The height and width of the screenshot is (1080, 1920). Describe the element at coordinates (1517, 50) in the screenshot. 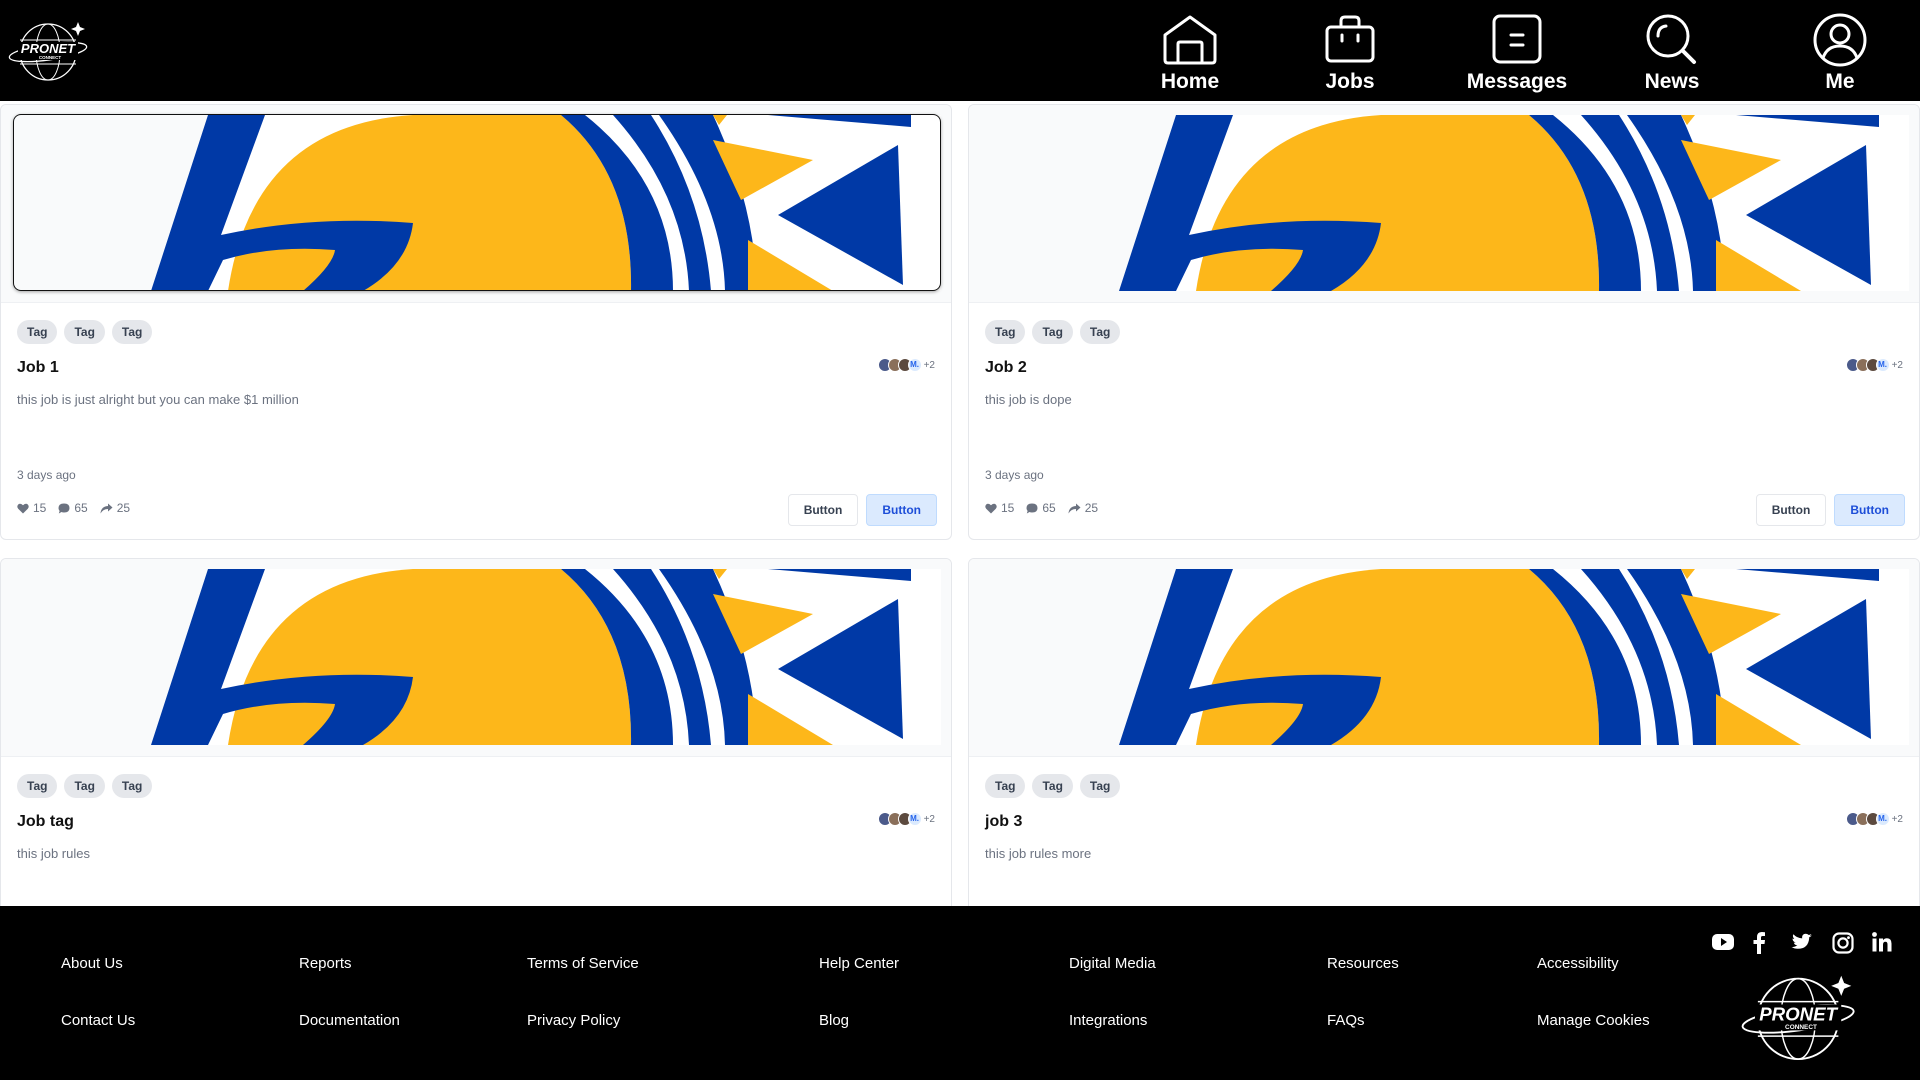

I see `nav-messages: Messages` at that location.